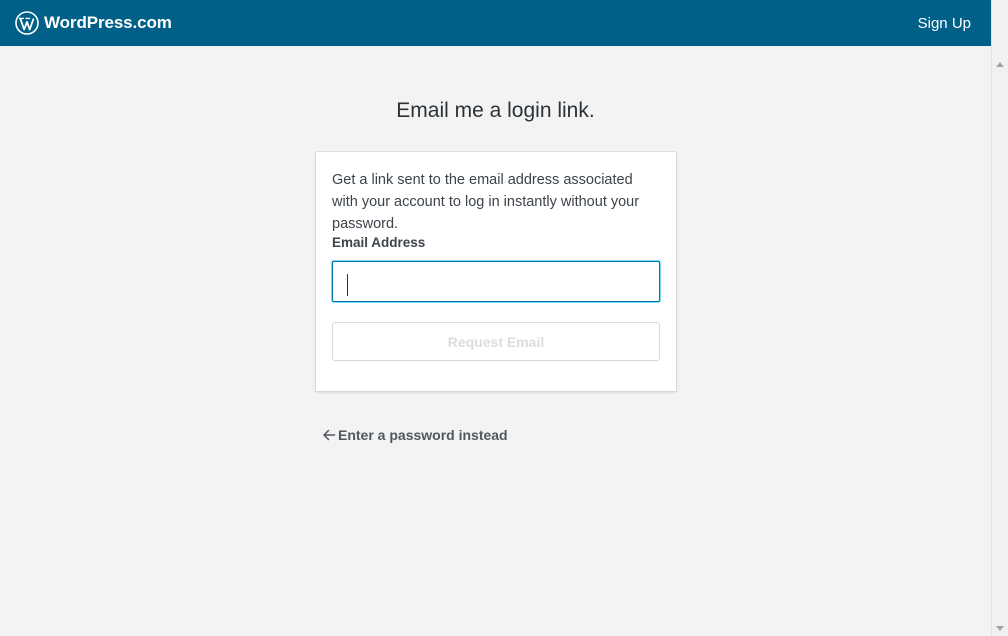 Image resolution: width=1008 pixels, height=636 pixels. I want to click on text-cursor, so click(347, 285).